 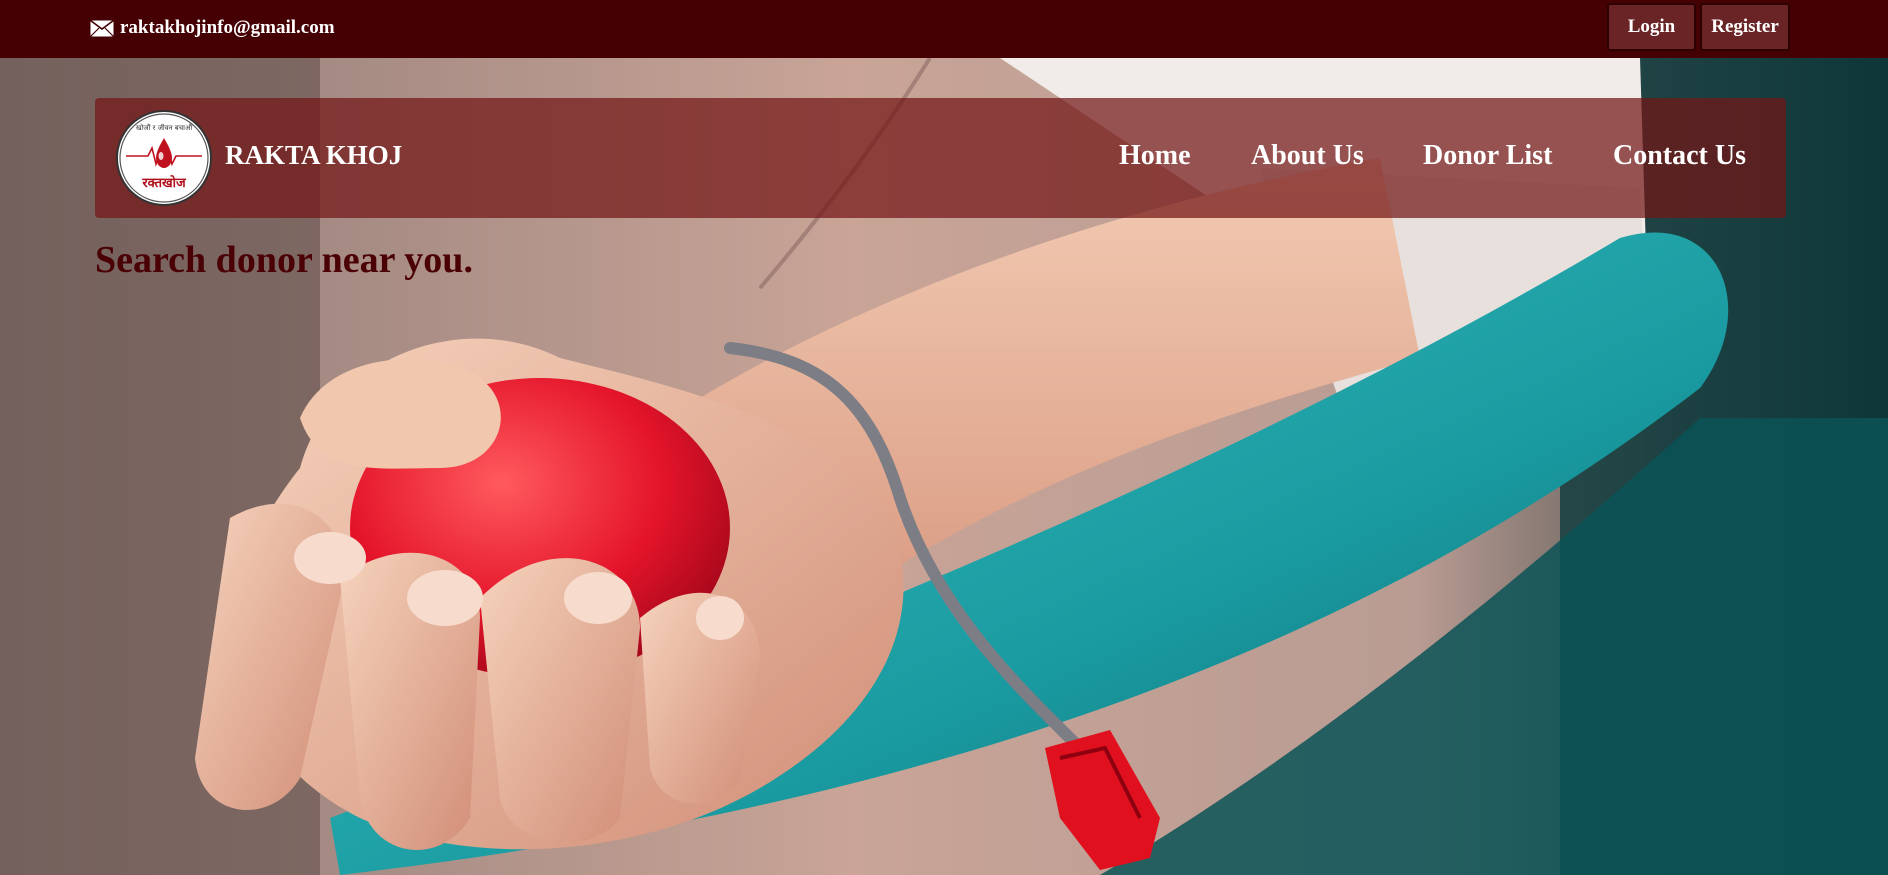 What do you see at coordinates (164, 183) in the screenshot?
I see `logo-name: रक्तखोज` at bounding box center [164, 183].